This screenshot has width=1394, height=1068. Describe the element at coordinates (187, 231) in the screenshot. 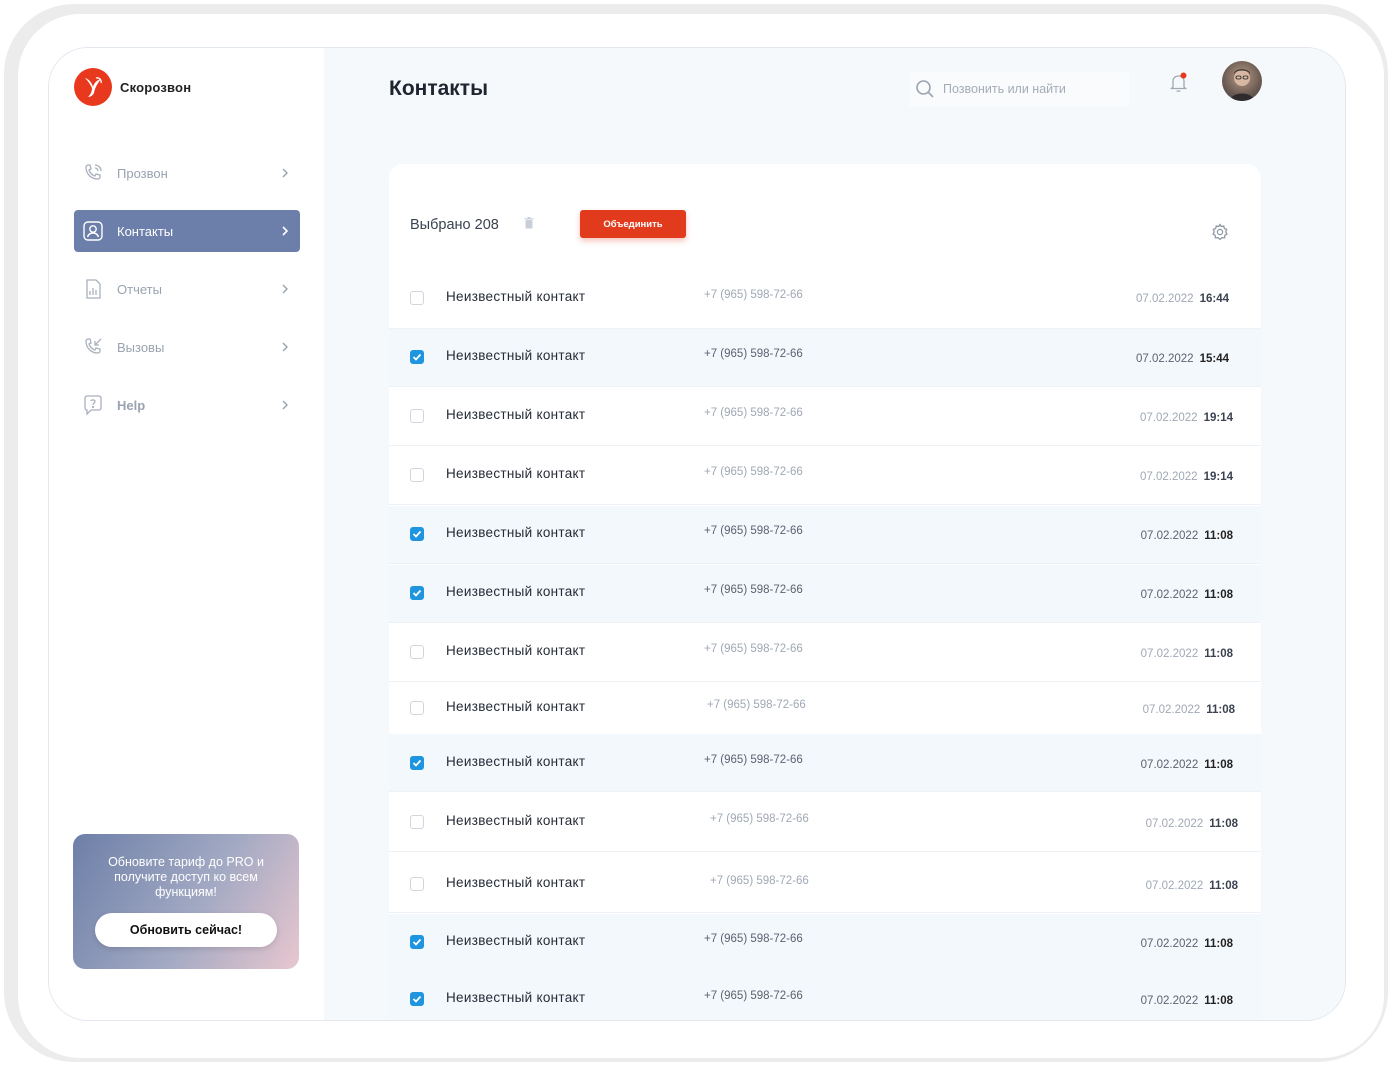

I see `sidebar-item-contacts: Контакты` at that location.